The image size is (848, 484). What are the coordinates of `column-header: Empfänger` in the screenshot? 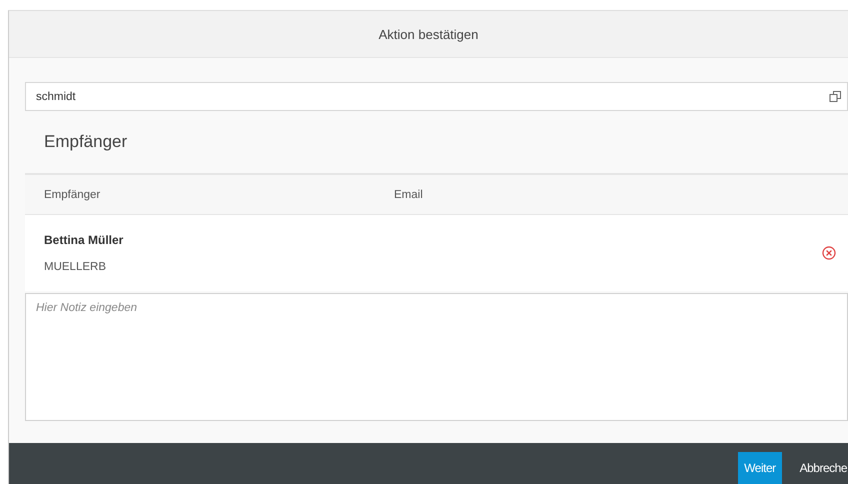 It's located at (72, 194).